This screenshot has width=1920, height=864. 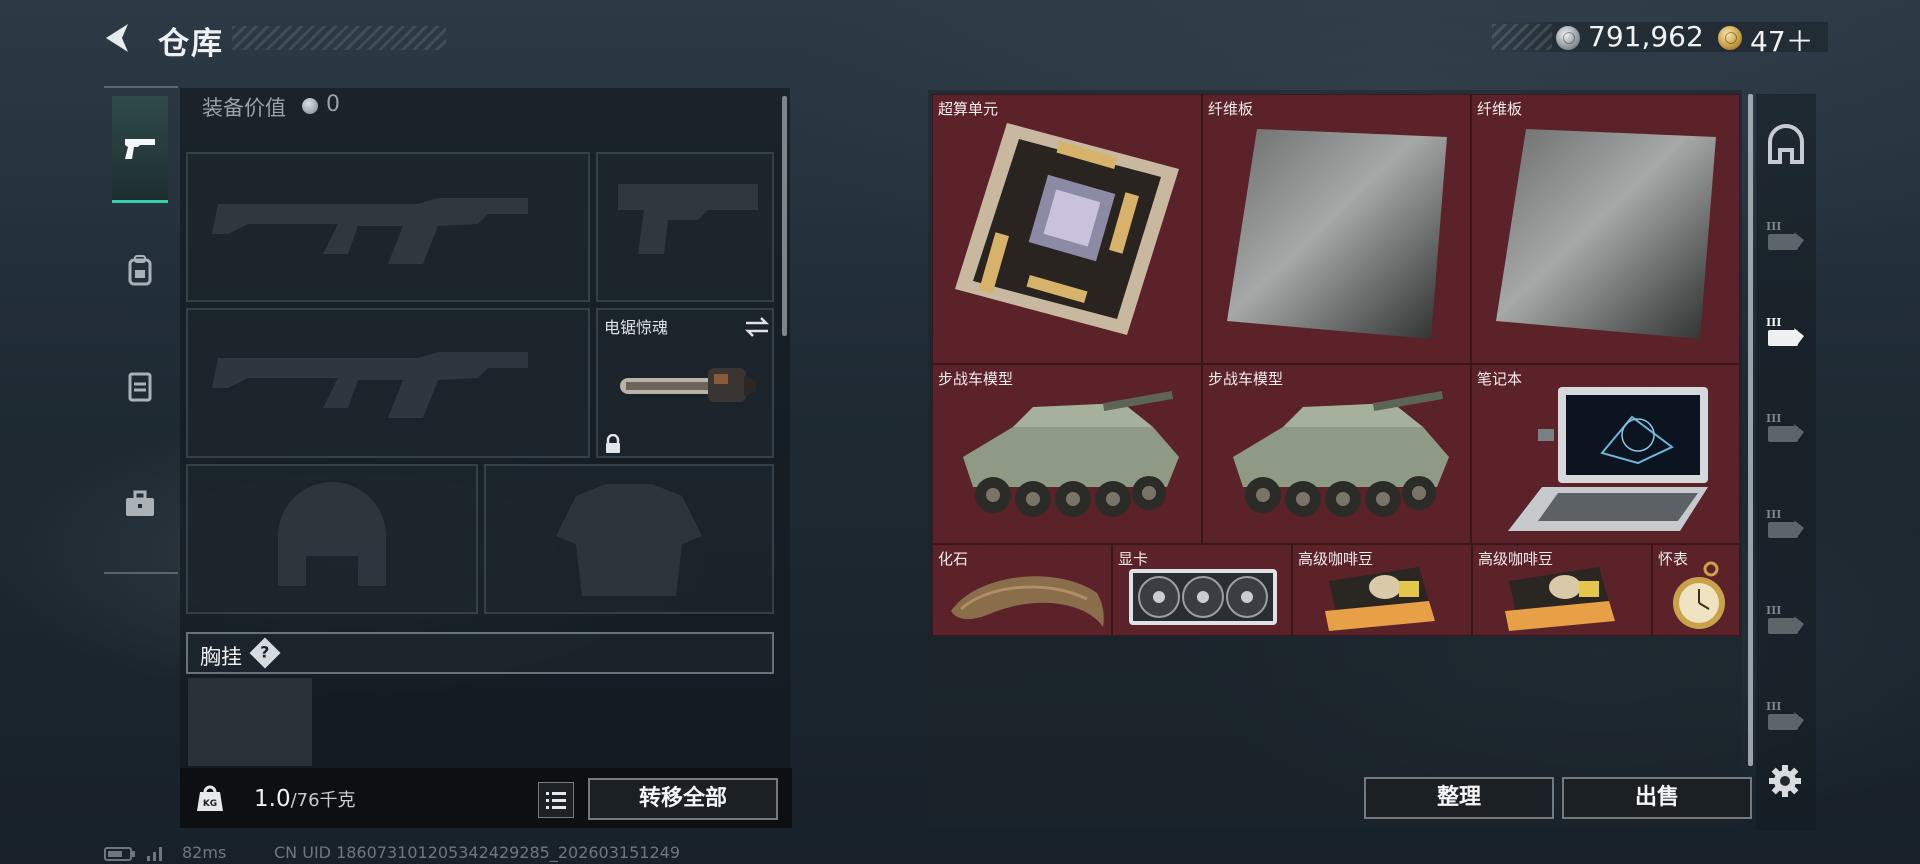 I want to click on tab-storage-2: III, so click(x=1786, y=332).